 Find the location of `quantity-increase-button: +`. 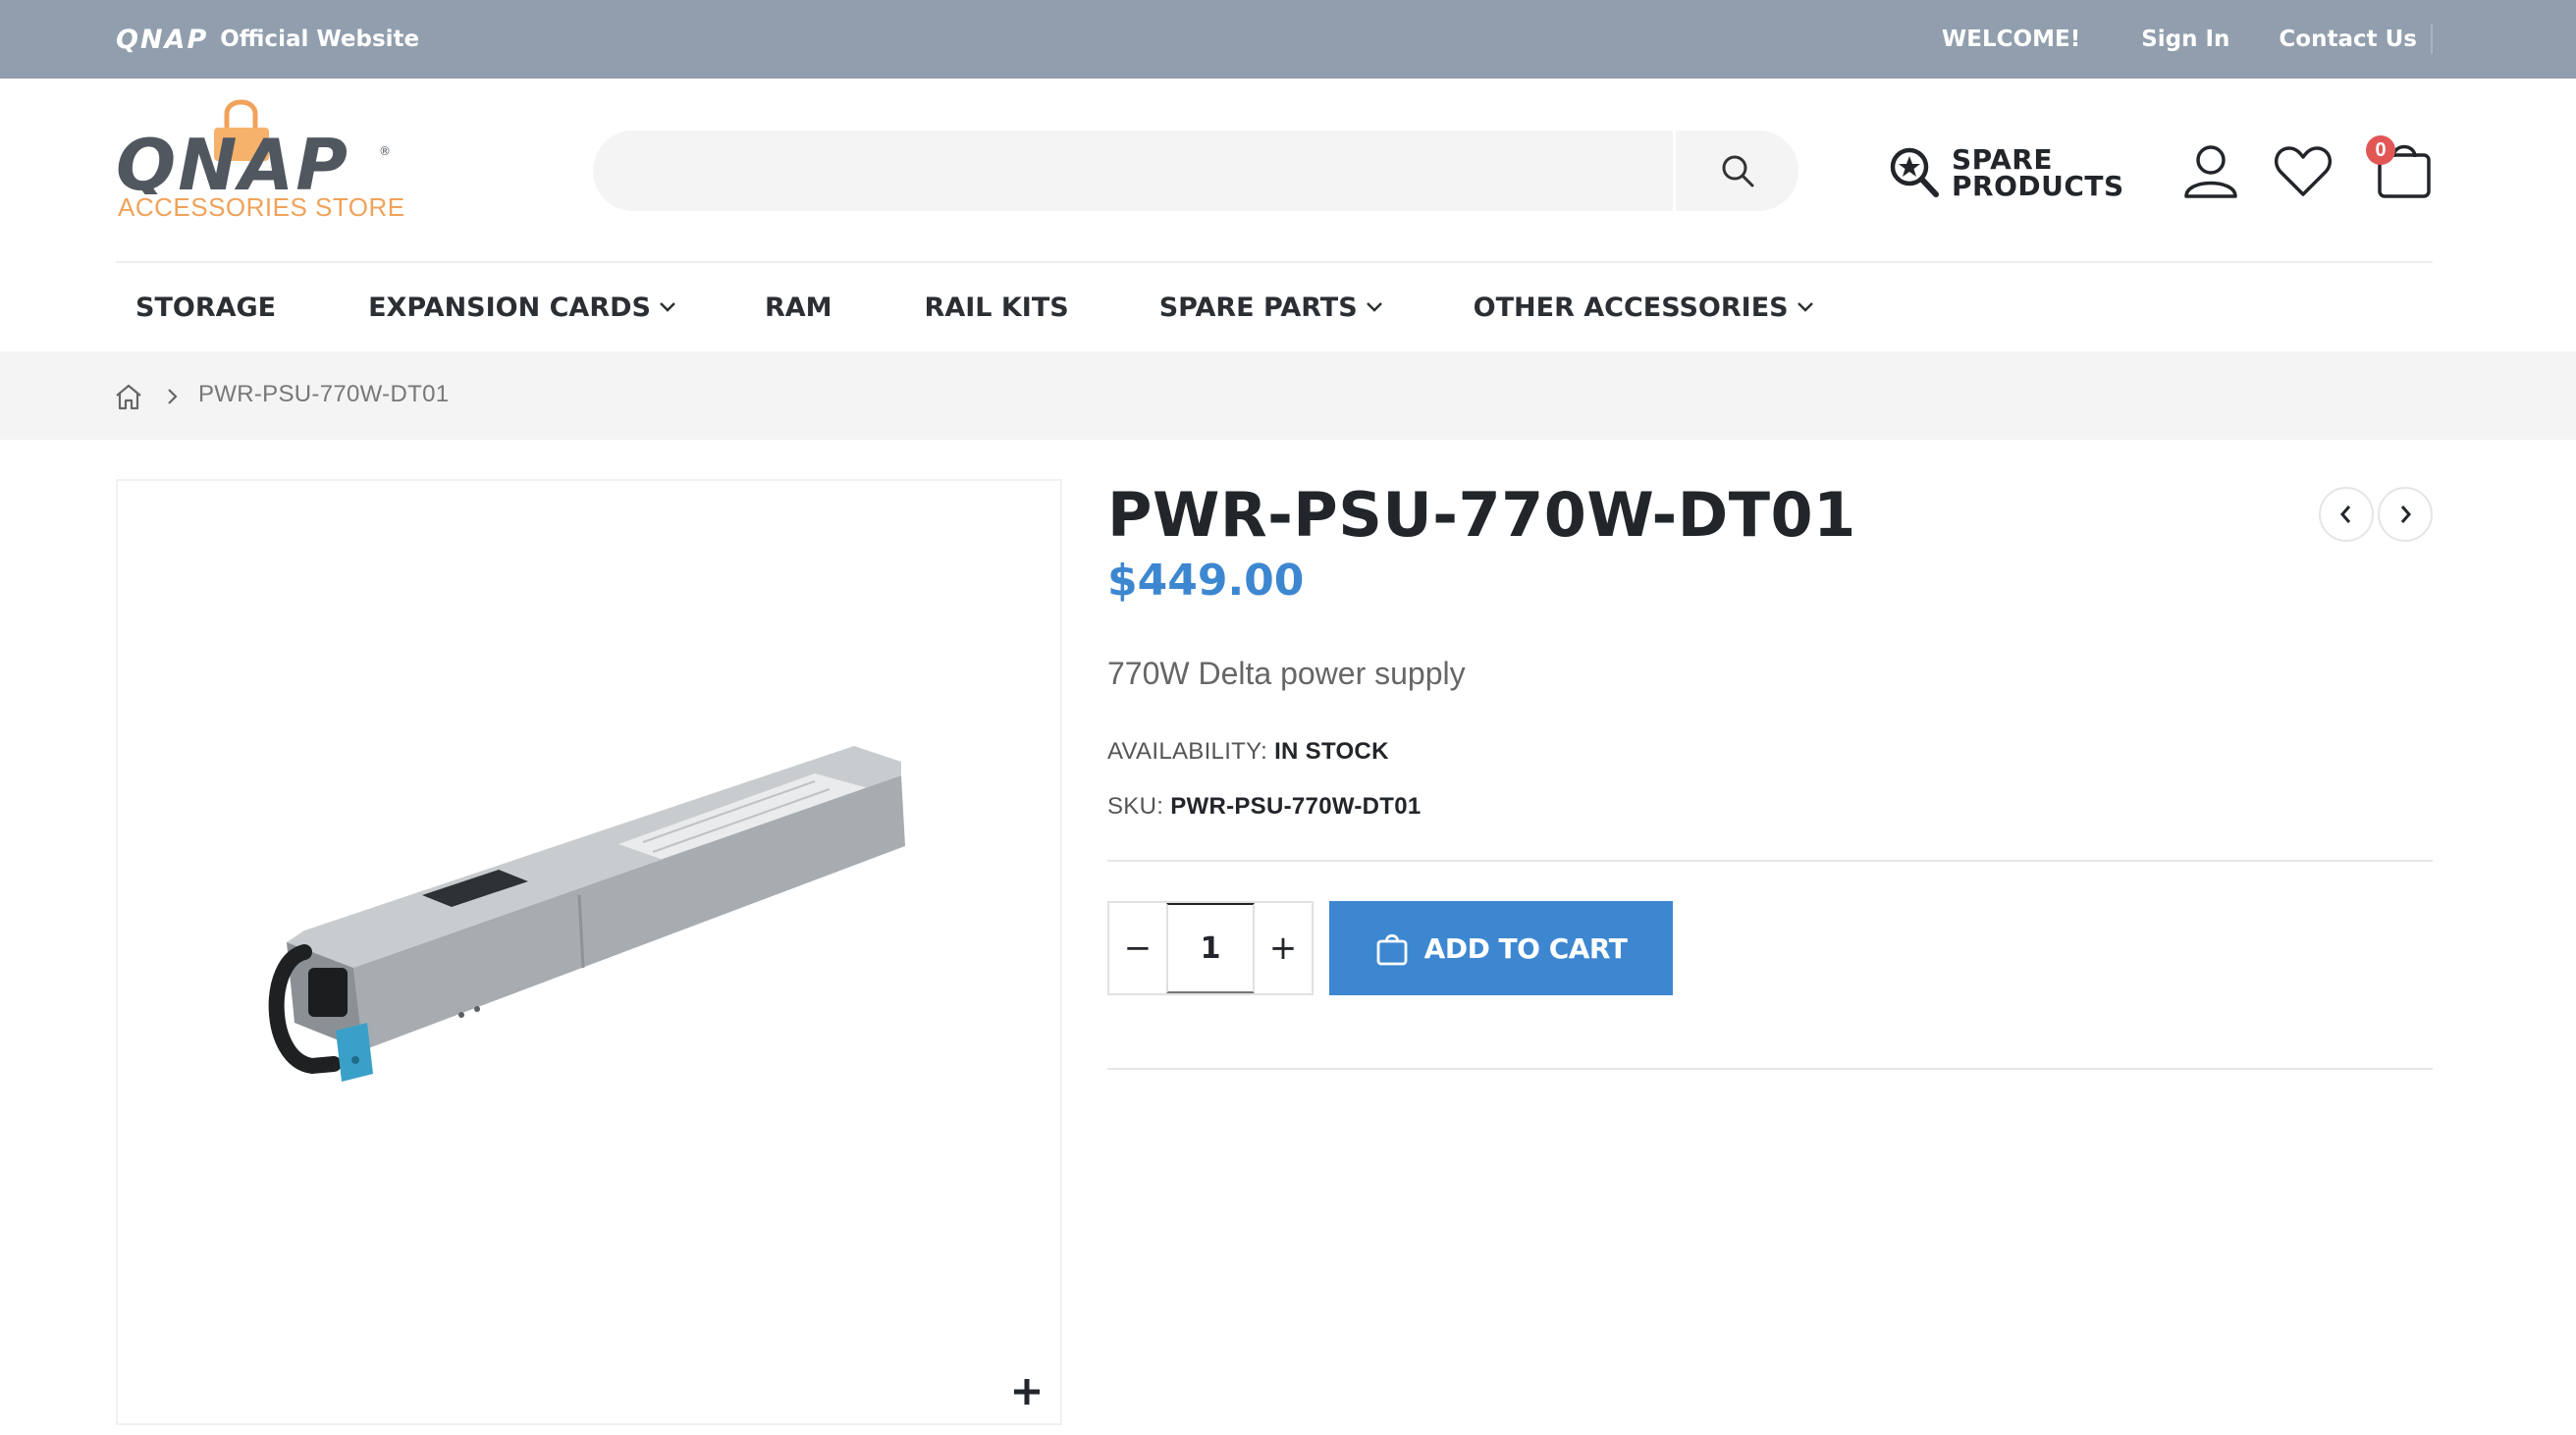

quantity-increase-button: + is located at coordinates (1283, 948).